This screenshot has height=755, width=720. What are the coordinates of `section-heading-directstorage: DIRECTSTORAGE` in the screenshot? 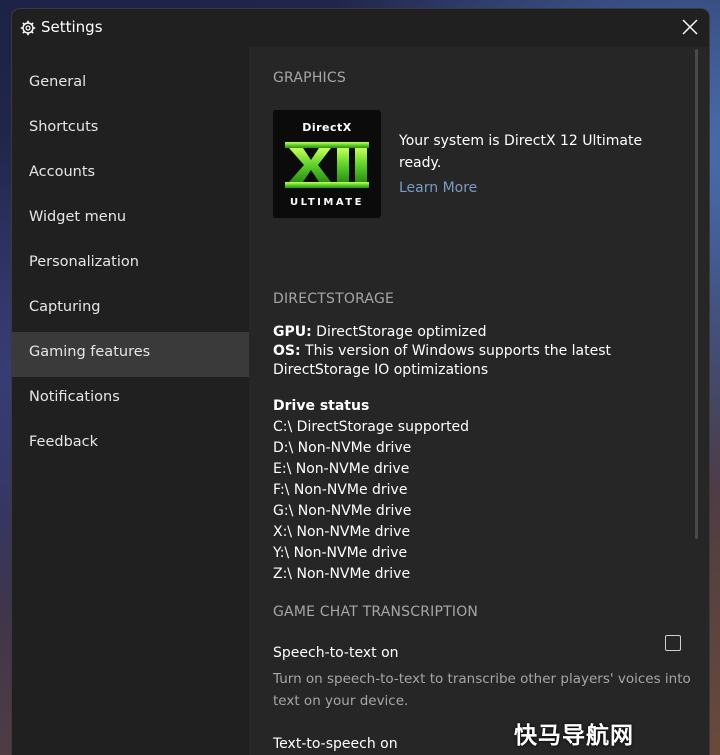 It's located at (334, 299).